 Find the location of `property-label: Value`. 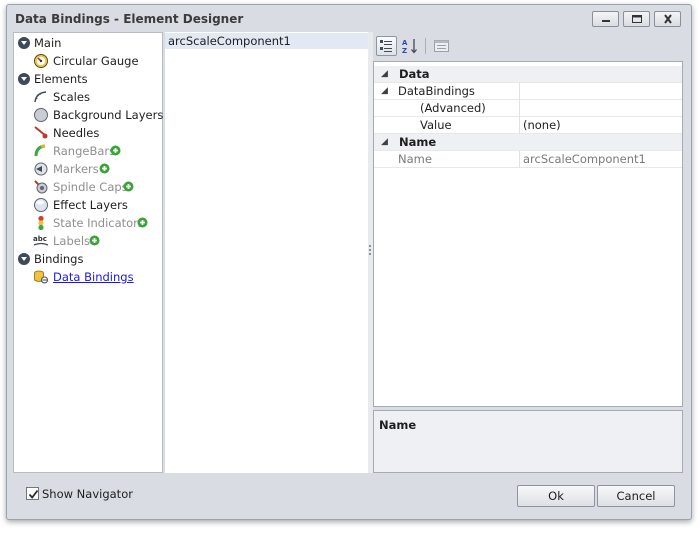

property-label: Value is located at coordinates (436, 125).